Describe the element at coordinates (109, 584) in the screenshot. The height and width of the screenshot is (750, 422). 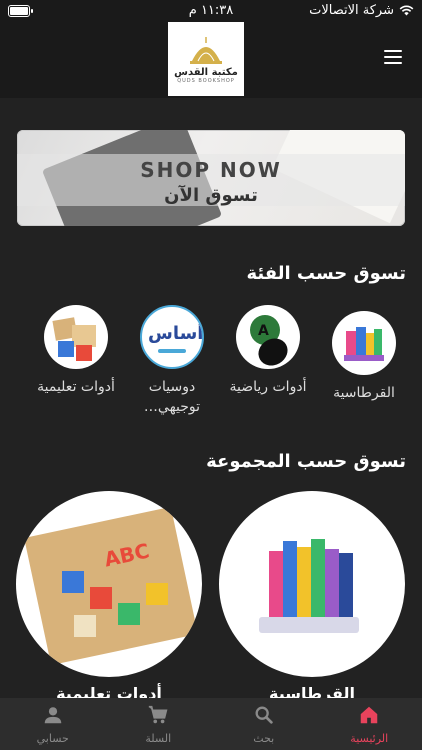
I see `group-item-educational: ABC` at that location.